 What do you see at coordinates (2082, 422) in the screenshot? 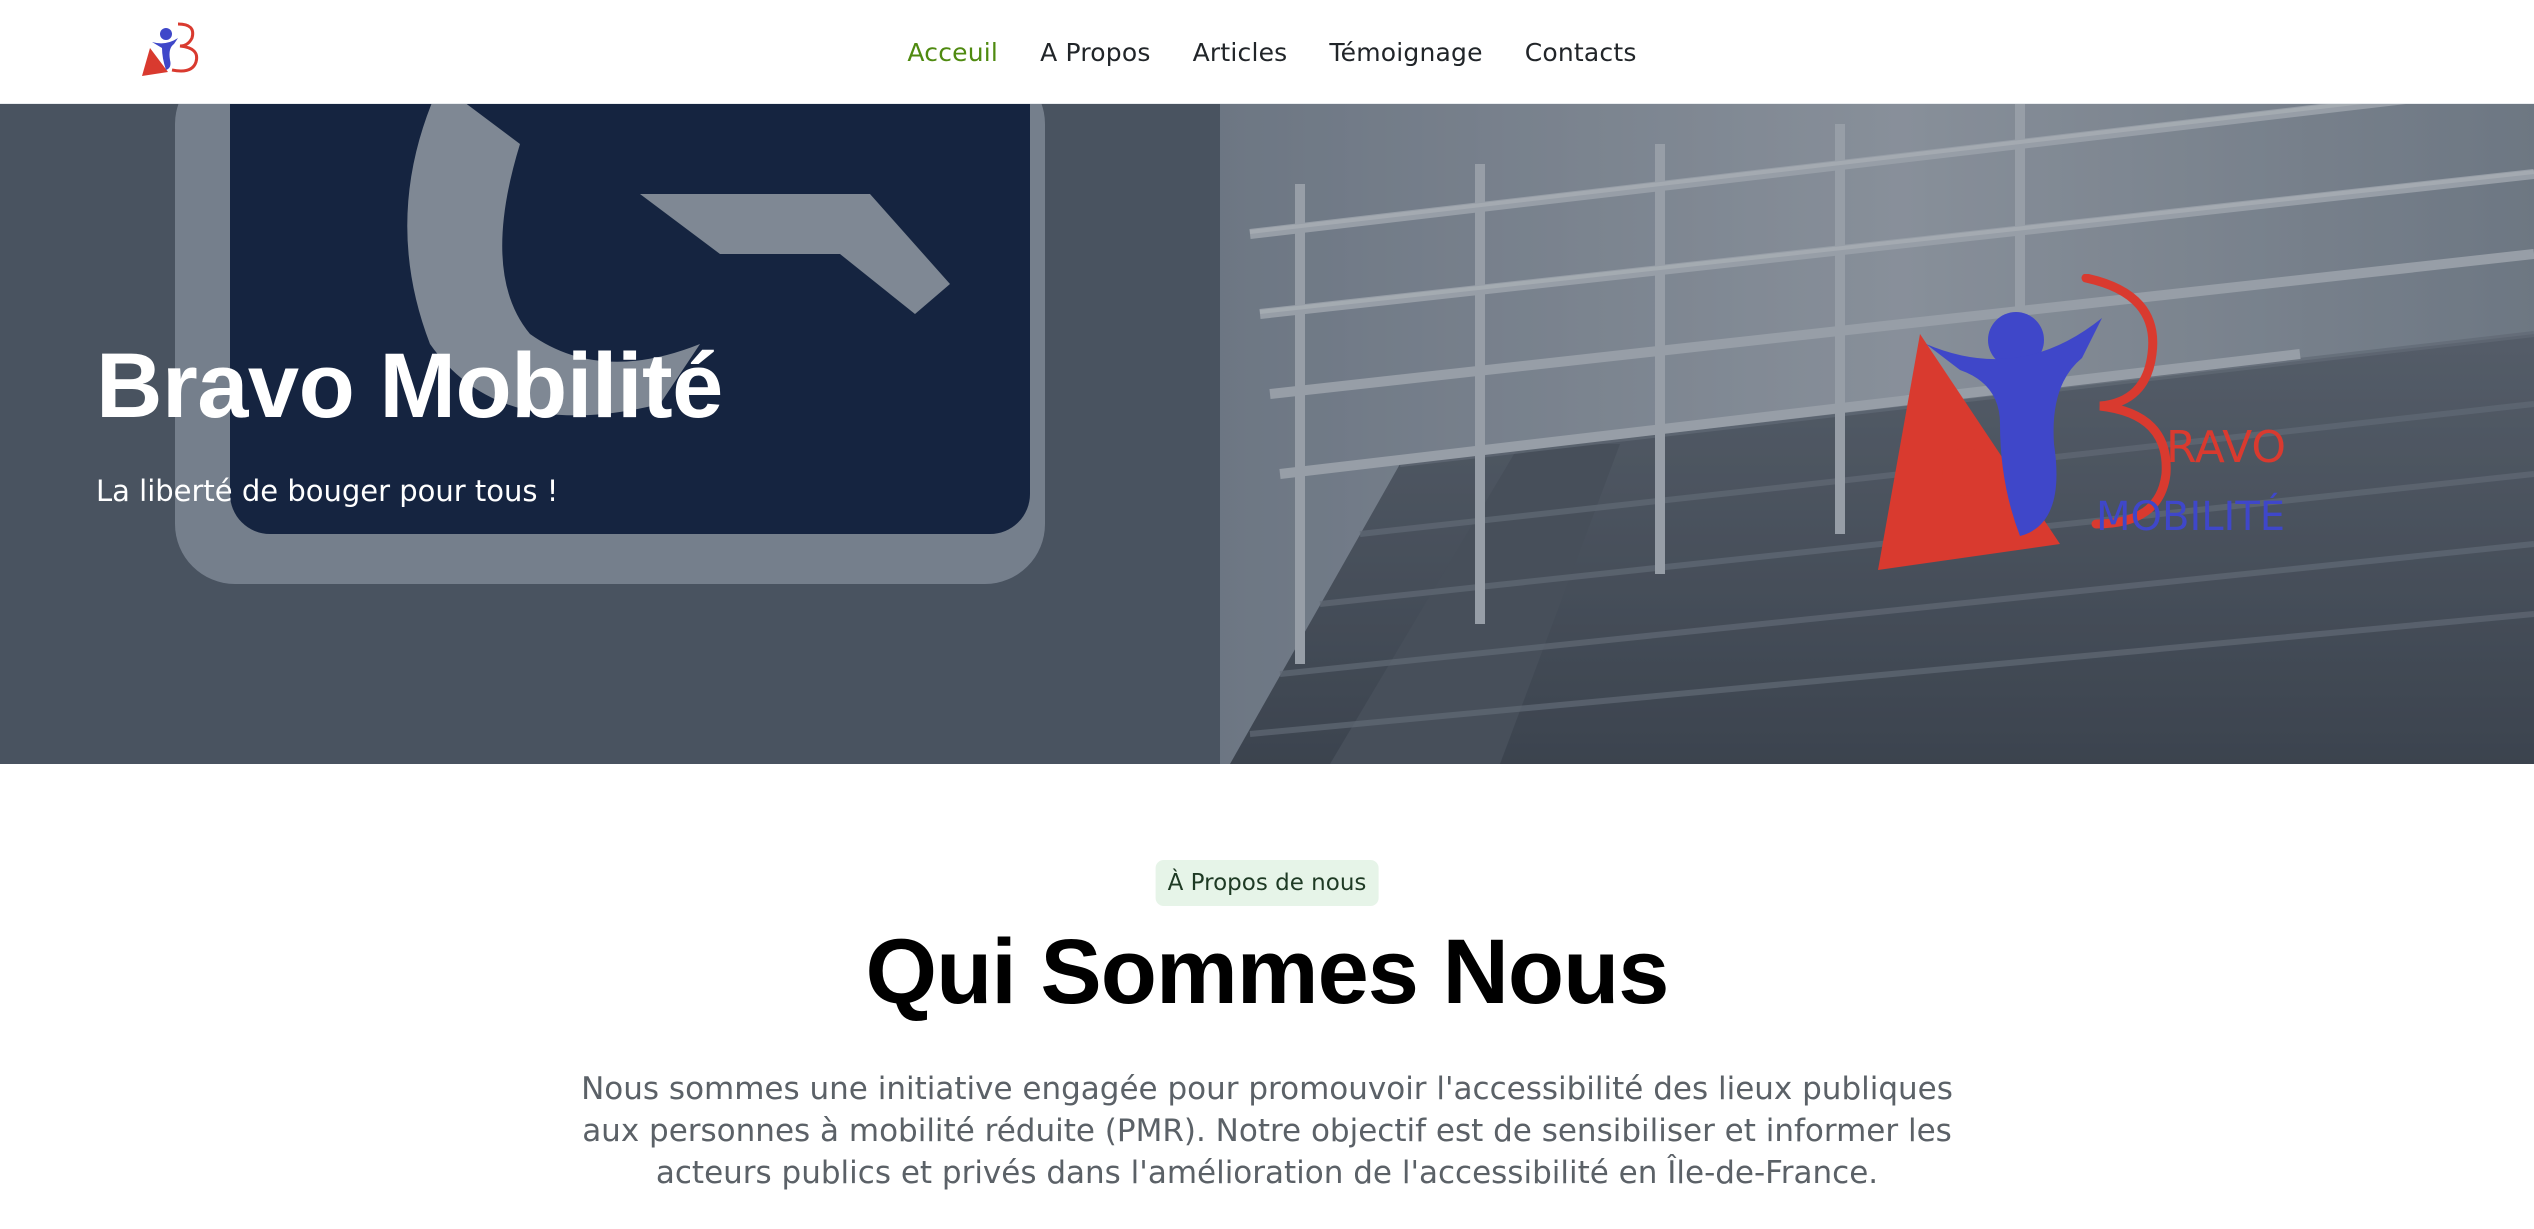
I see `bravo-mobilite-hero-logo: RAVO MOBILITÉ` at bounding box center [2082, 422].